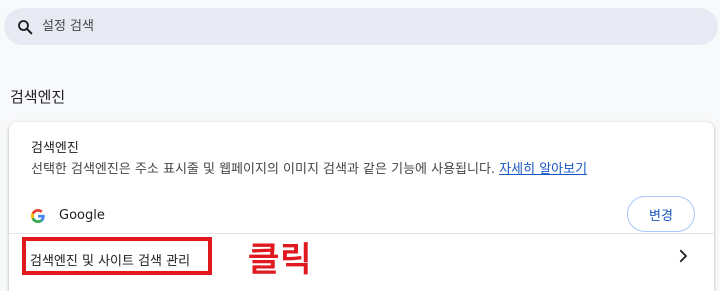 The width and height of the screenshot is (720, 291). What do you see at coordinates (82, 215) in the screenshot?
I see `engine-name: Google` at bounding box center [82, 215].